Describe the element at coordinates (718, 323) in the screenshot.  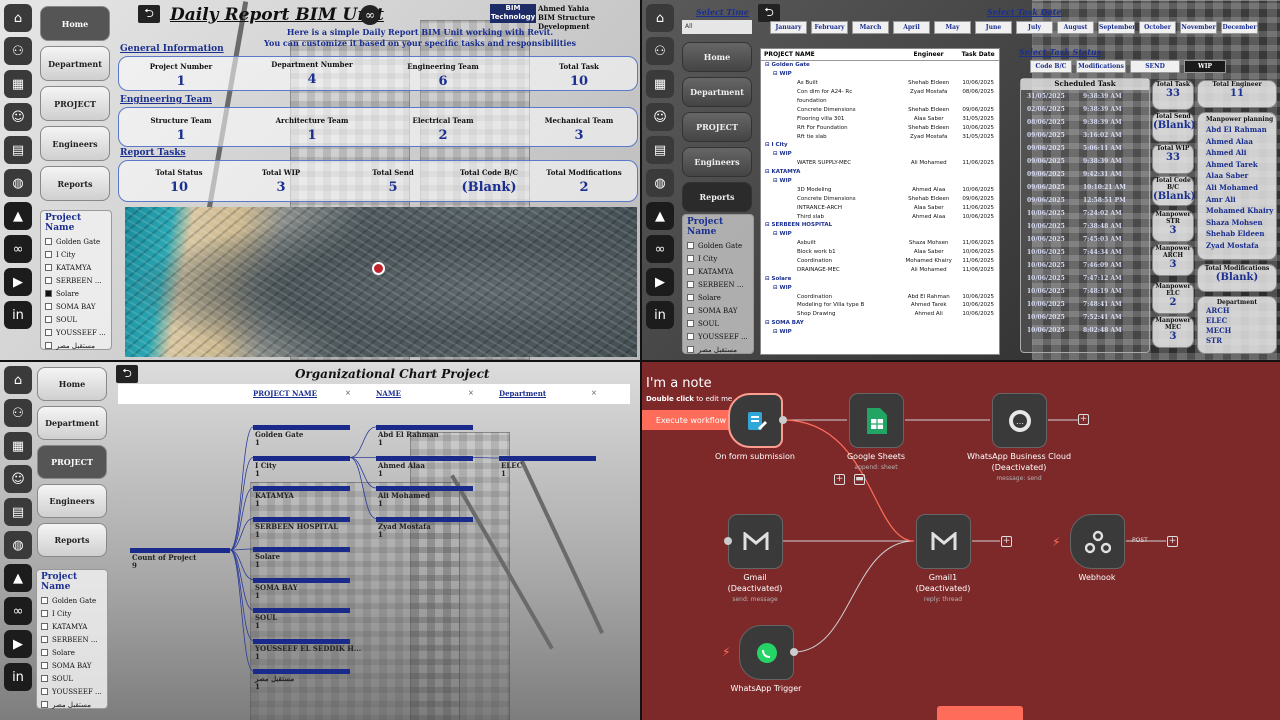
I see `slicer-item: SOUL` at that location.